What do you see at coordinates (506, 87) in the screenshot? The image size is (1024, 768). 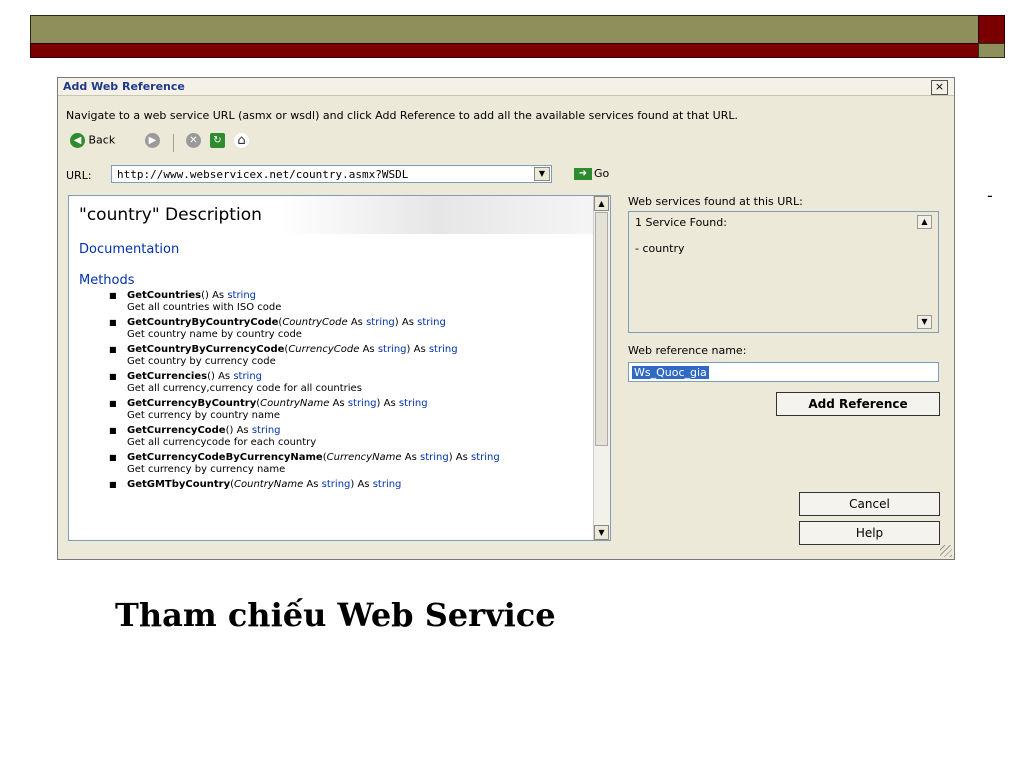 I see `dialog-titlebar: Add Web Reference ×` at bounding box center [506, 87].